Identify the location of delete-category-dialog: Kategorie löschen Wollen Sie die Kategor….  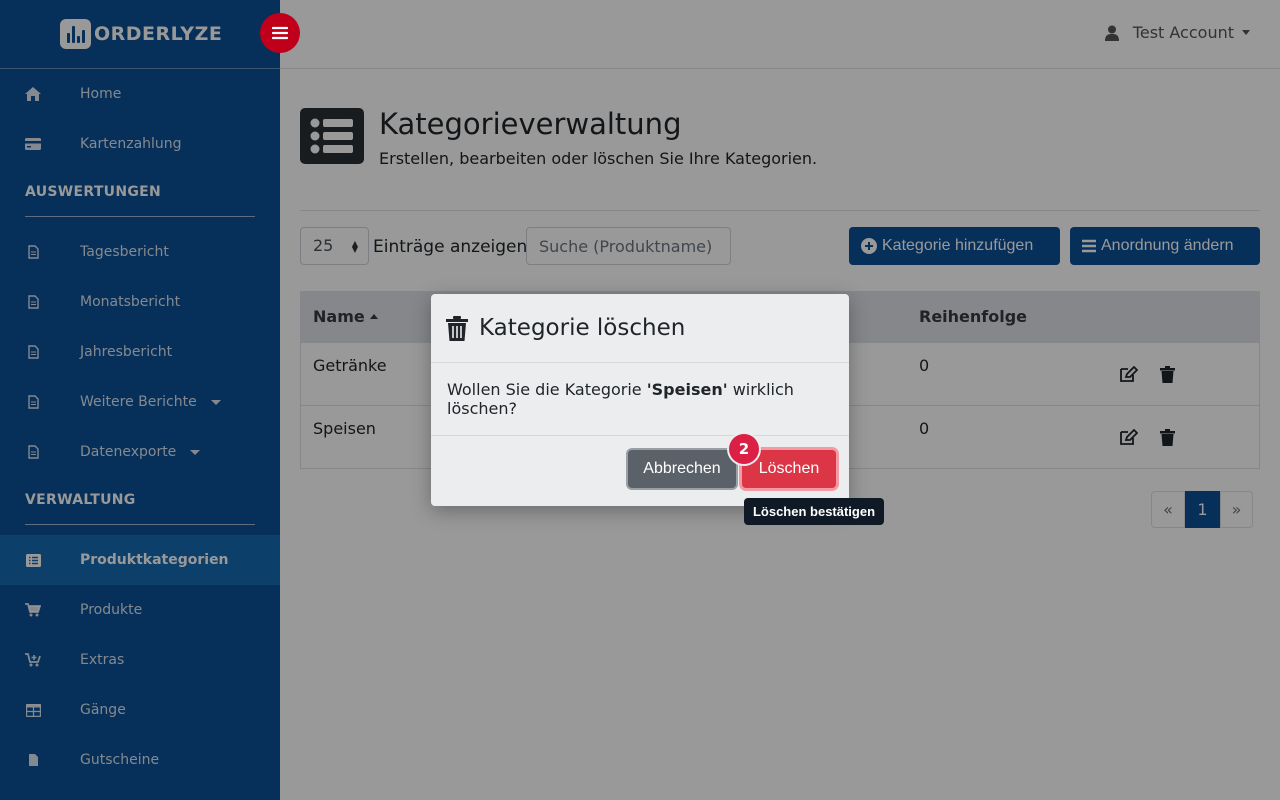
(640, 400).